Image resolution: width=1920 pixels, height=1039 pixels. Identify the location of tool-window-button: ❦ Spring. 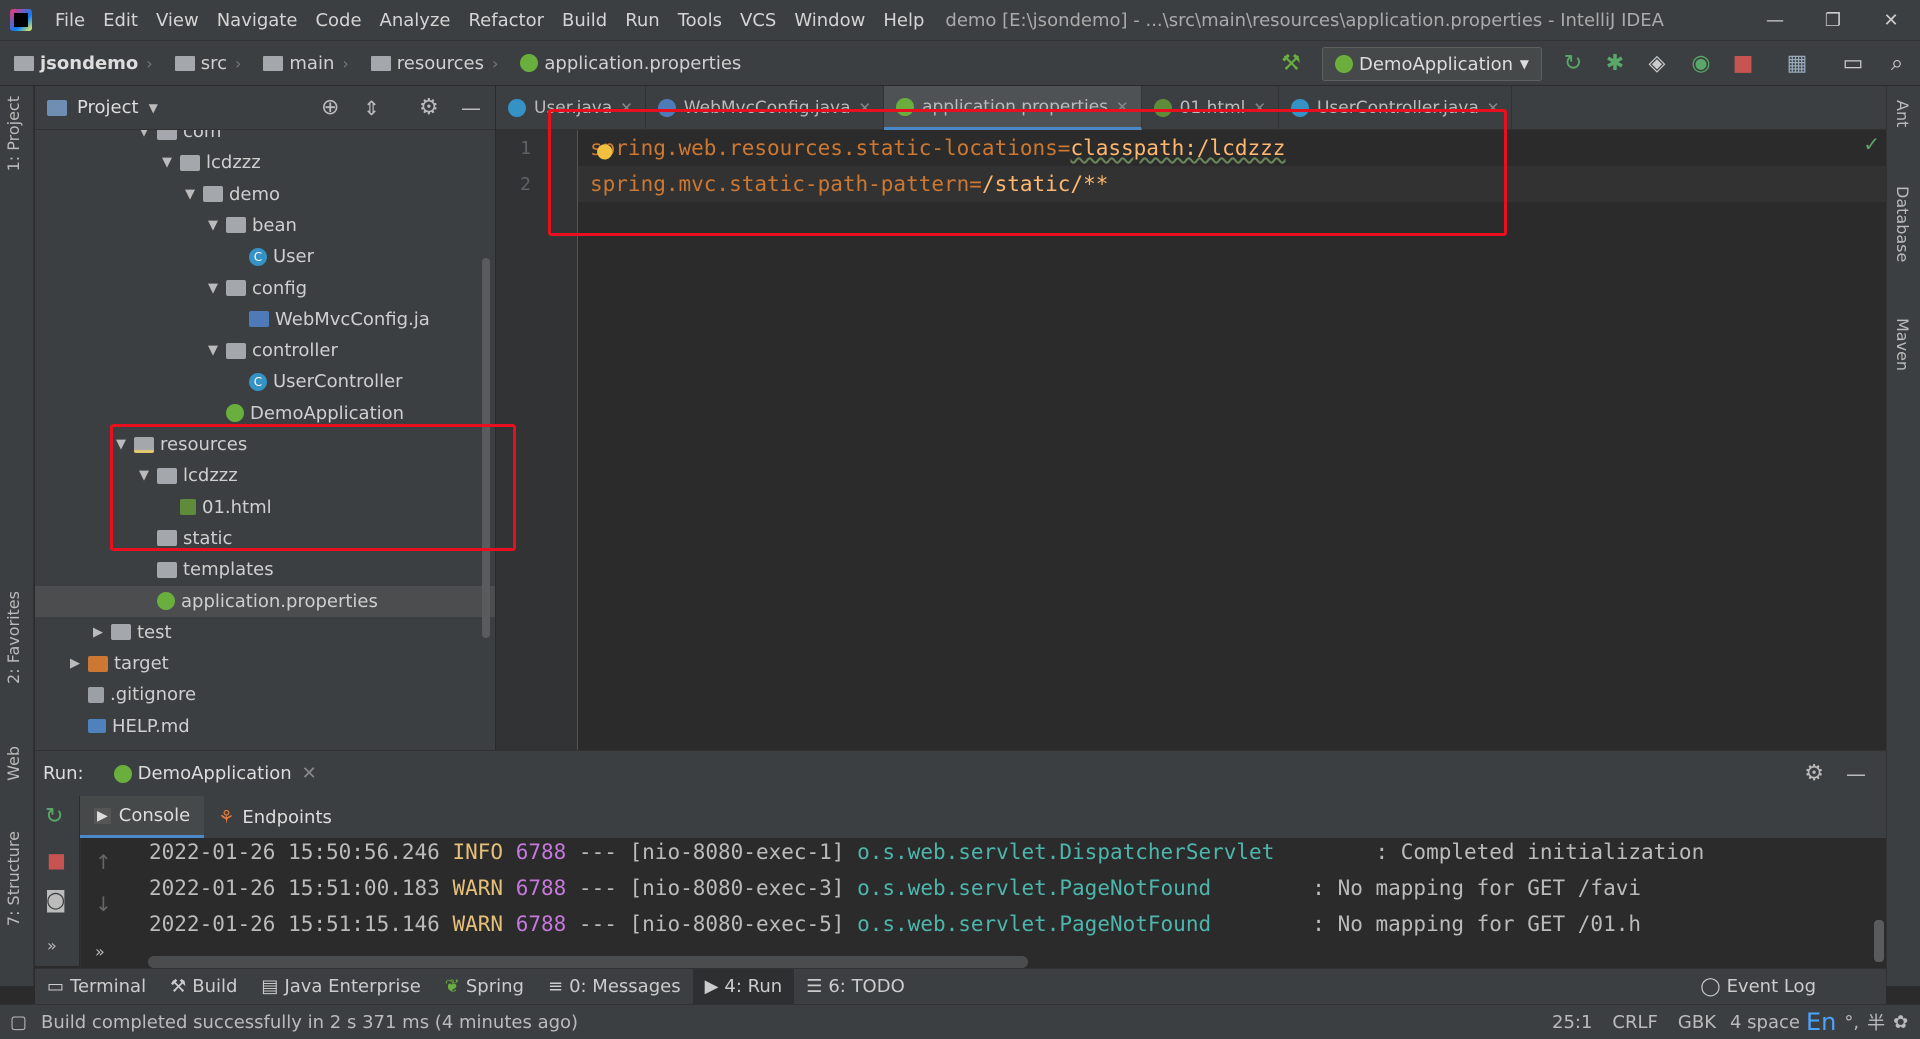
(484, 987).